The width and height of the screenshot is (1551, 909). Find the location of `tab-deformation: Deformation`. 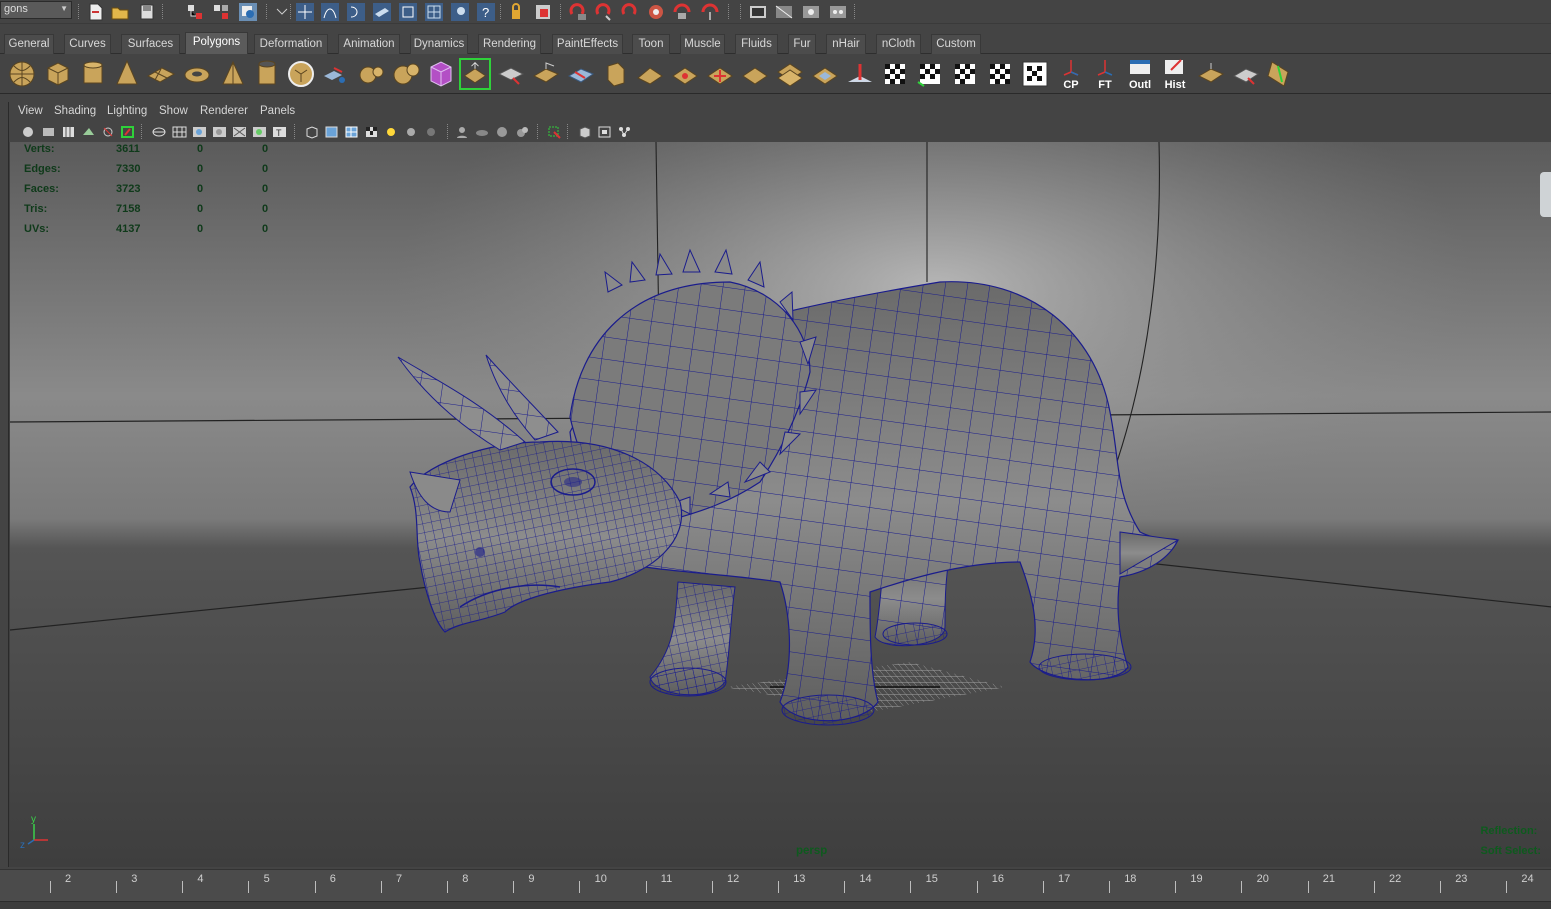

tab-deformation: Deformation is located at coordinates (291, 44).